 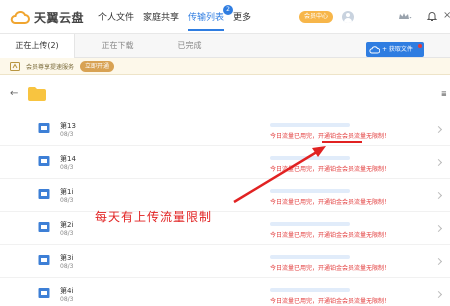 What do you see at coordinates (59, 18) in the screenshot?
I see `app-title: 天翼云盘` at bounding box center [59, 18].